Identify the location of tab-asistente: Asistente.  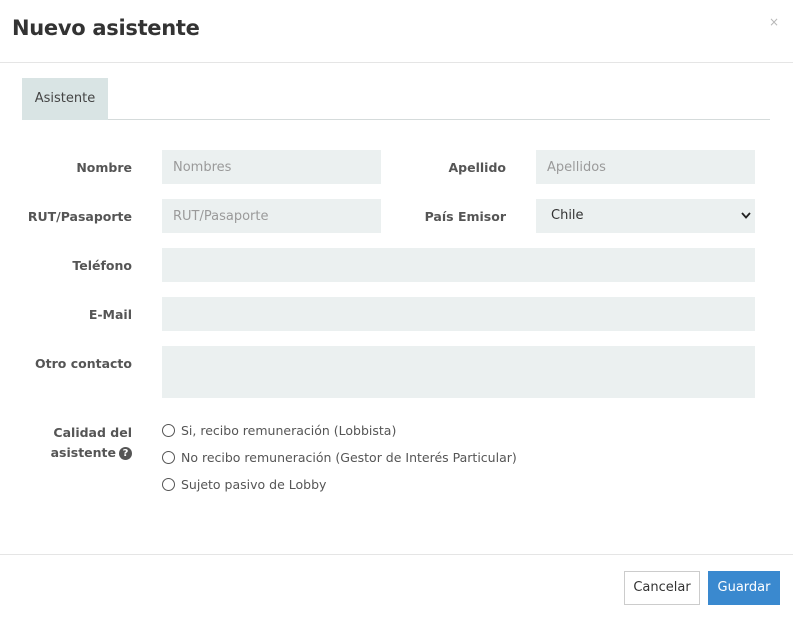
(65, 99).